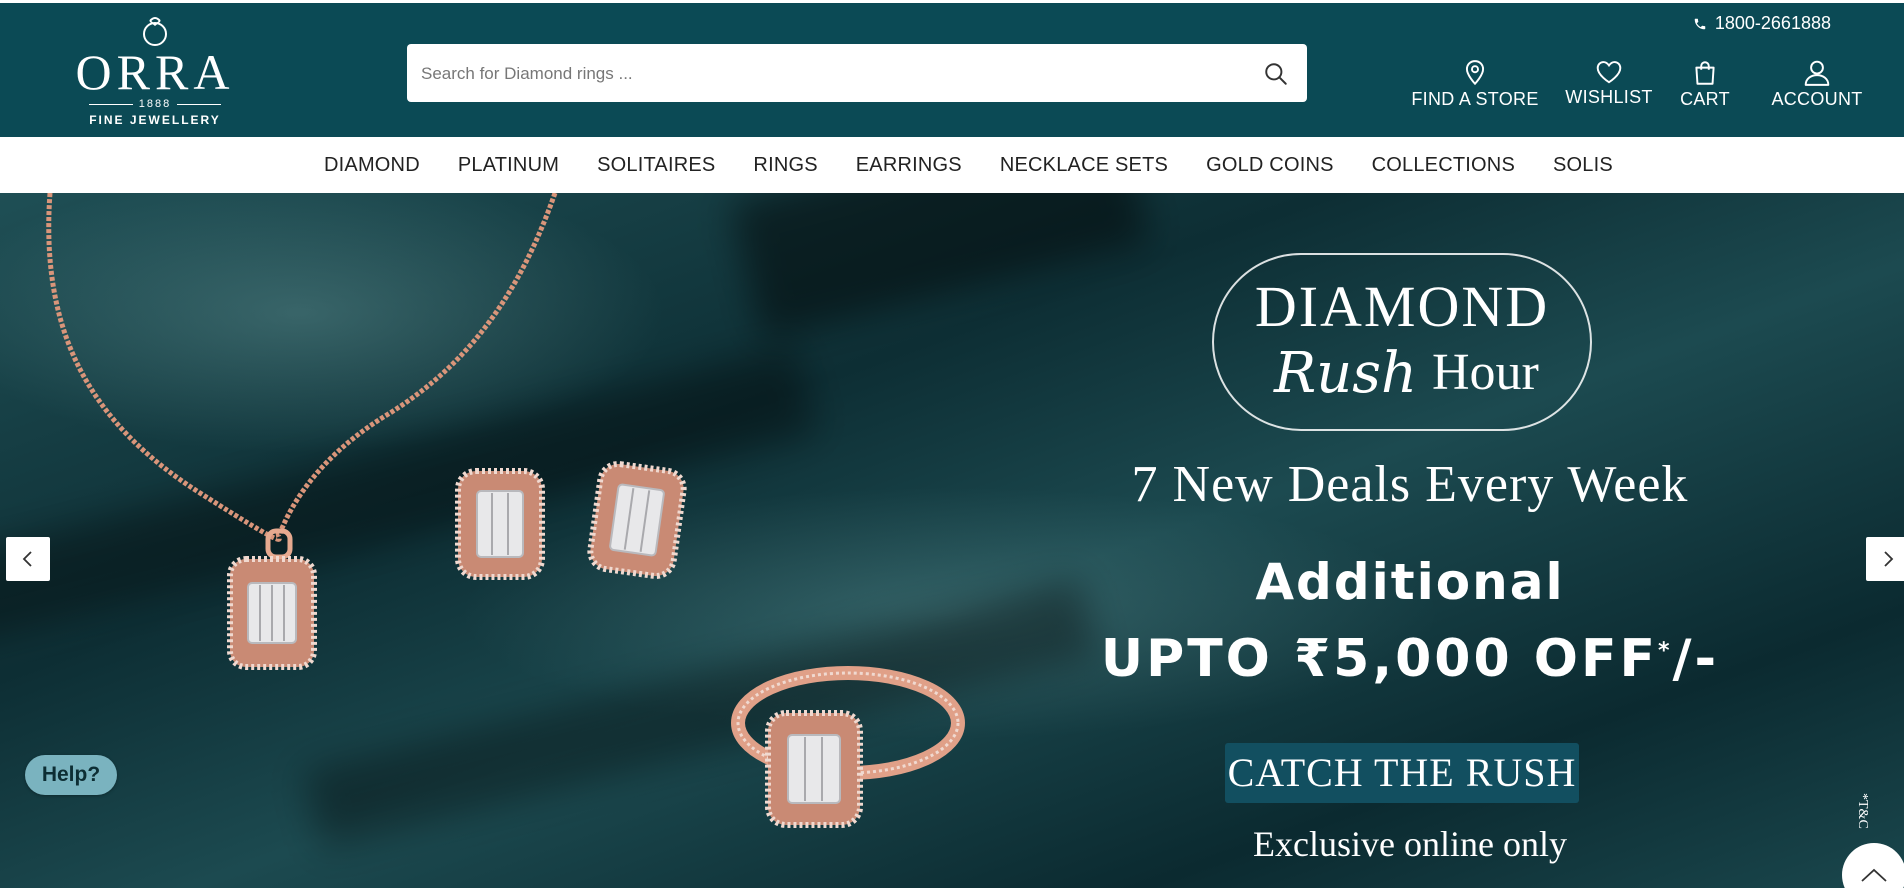 This screenshot has height=888, width=1904. I want to click on ring-logo-icon, so click(155, 31).